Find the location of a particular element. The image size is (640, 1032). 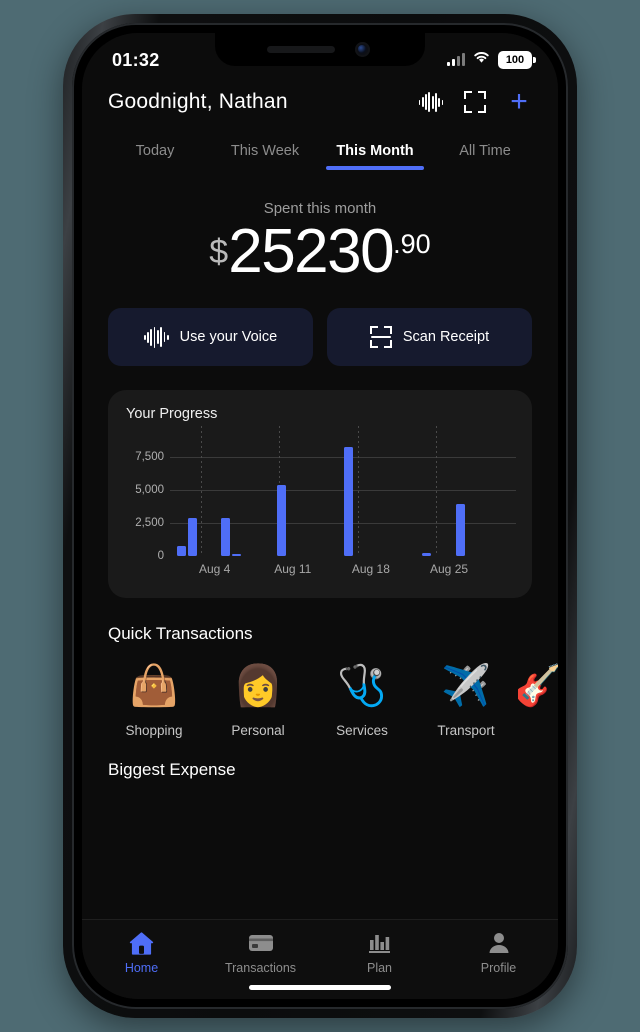

use-your-voice-button: Use your Voice is located at coordinates (210, 337).